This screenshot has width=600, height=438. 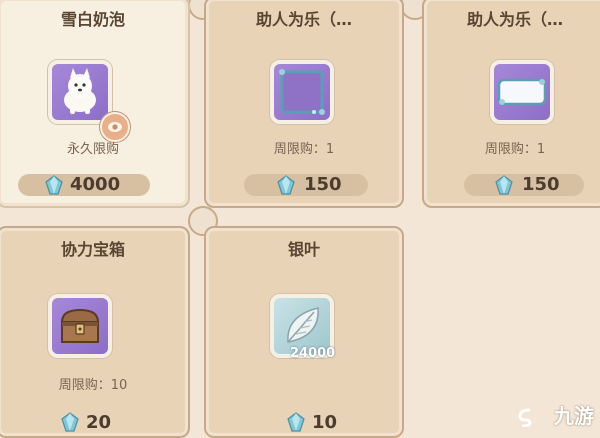 I want to click on item-price: 20, so click(x=99, y=422).